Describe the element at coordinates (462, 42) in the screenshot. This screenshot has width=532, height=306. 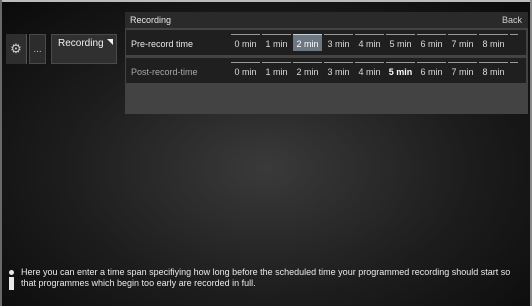
I see `pre-record-option: 7 min` at that location.